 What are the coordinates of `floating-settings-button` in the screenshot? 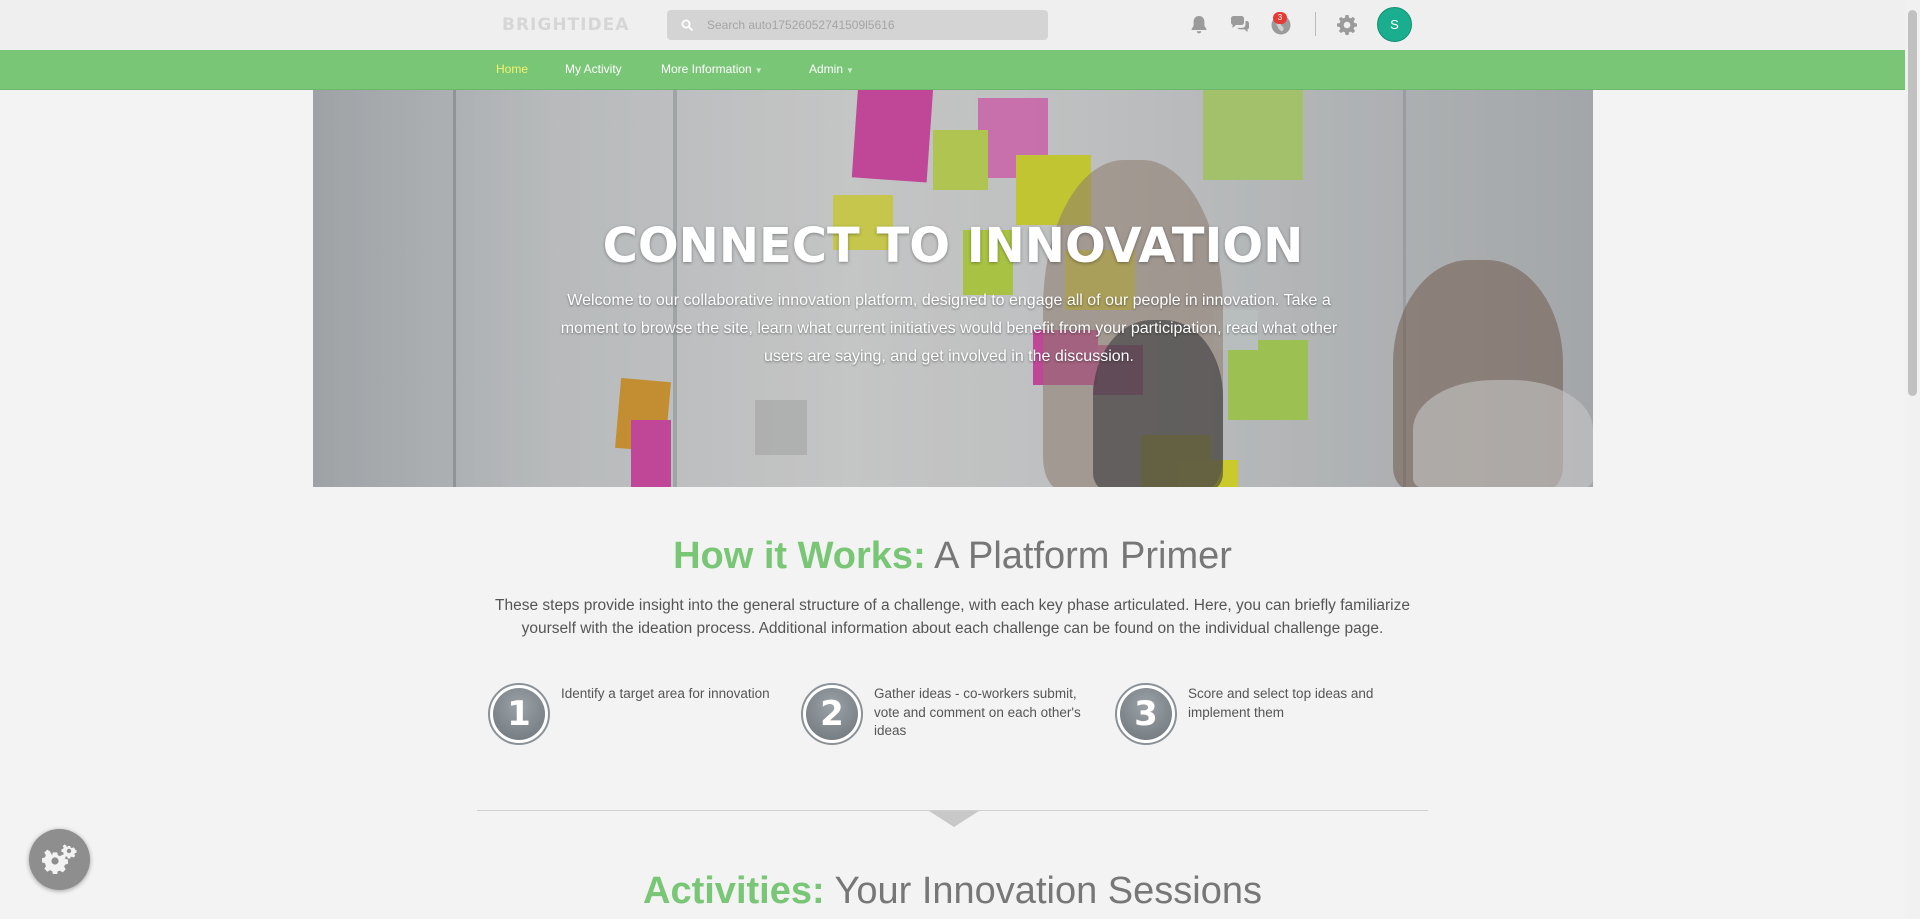 It's located at (59, 859).